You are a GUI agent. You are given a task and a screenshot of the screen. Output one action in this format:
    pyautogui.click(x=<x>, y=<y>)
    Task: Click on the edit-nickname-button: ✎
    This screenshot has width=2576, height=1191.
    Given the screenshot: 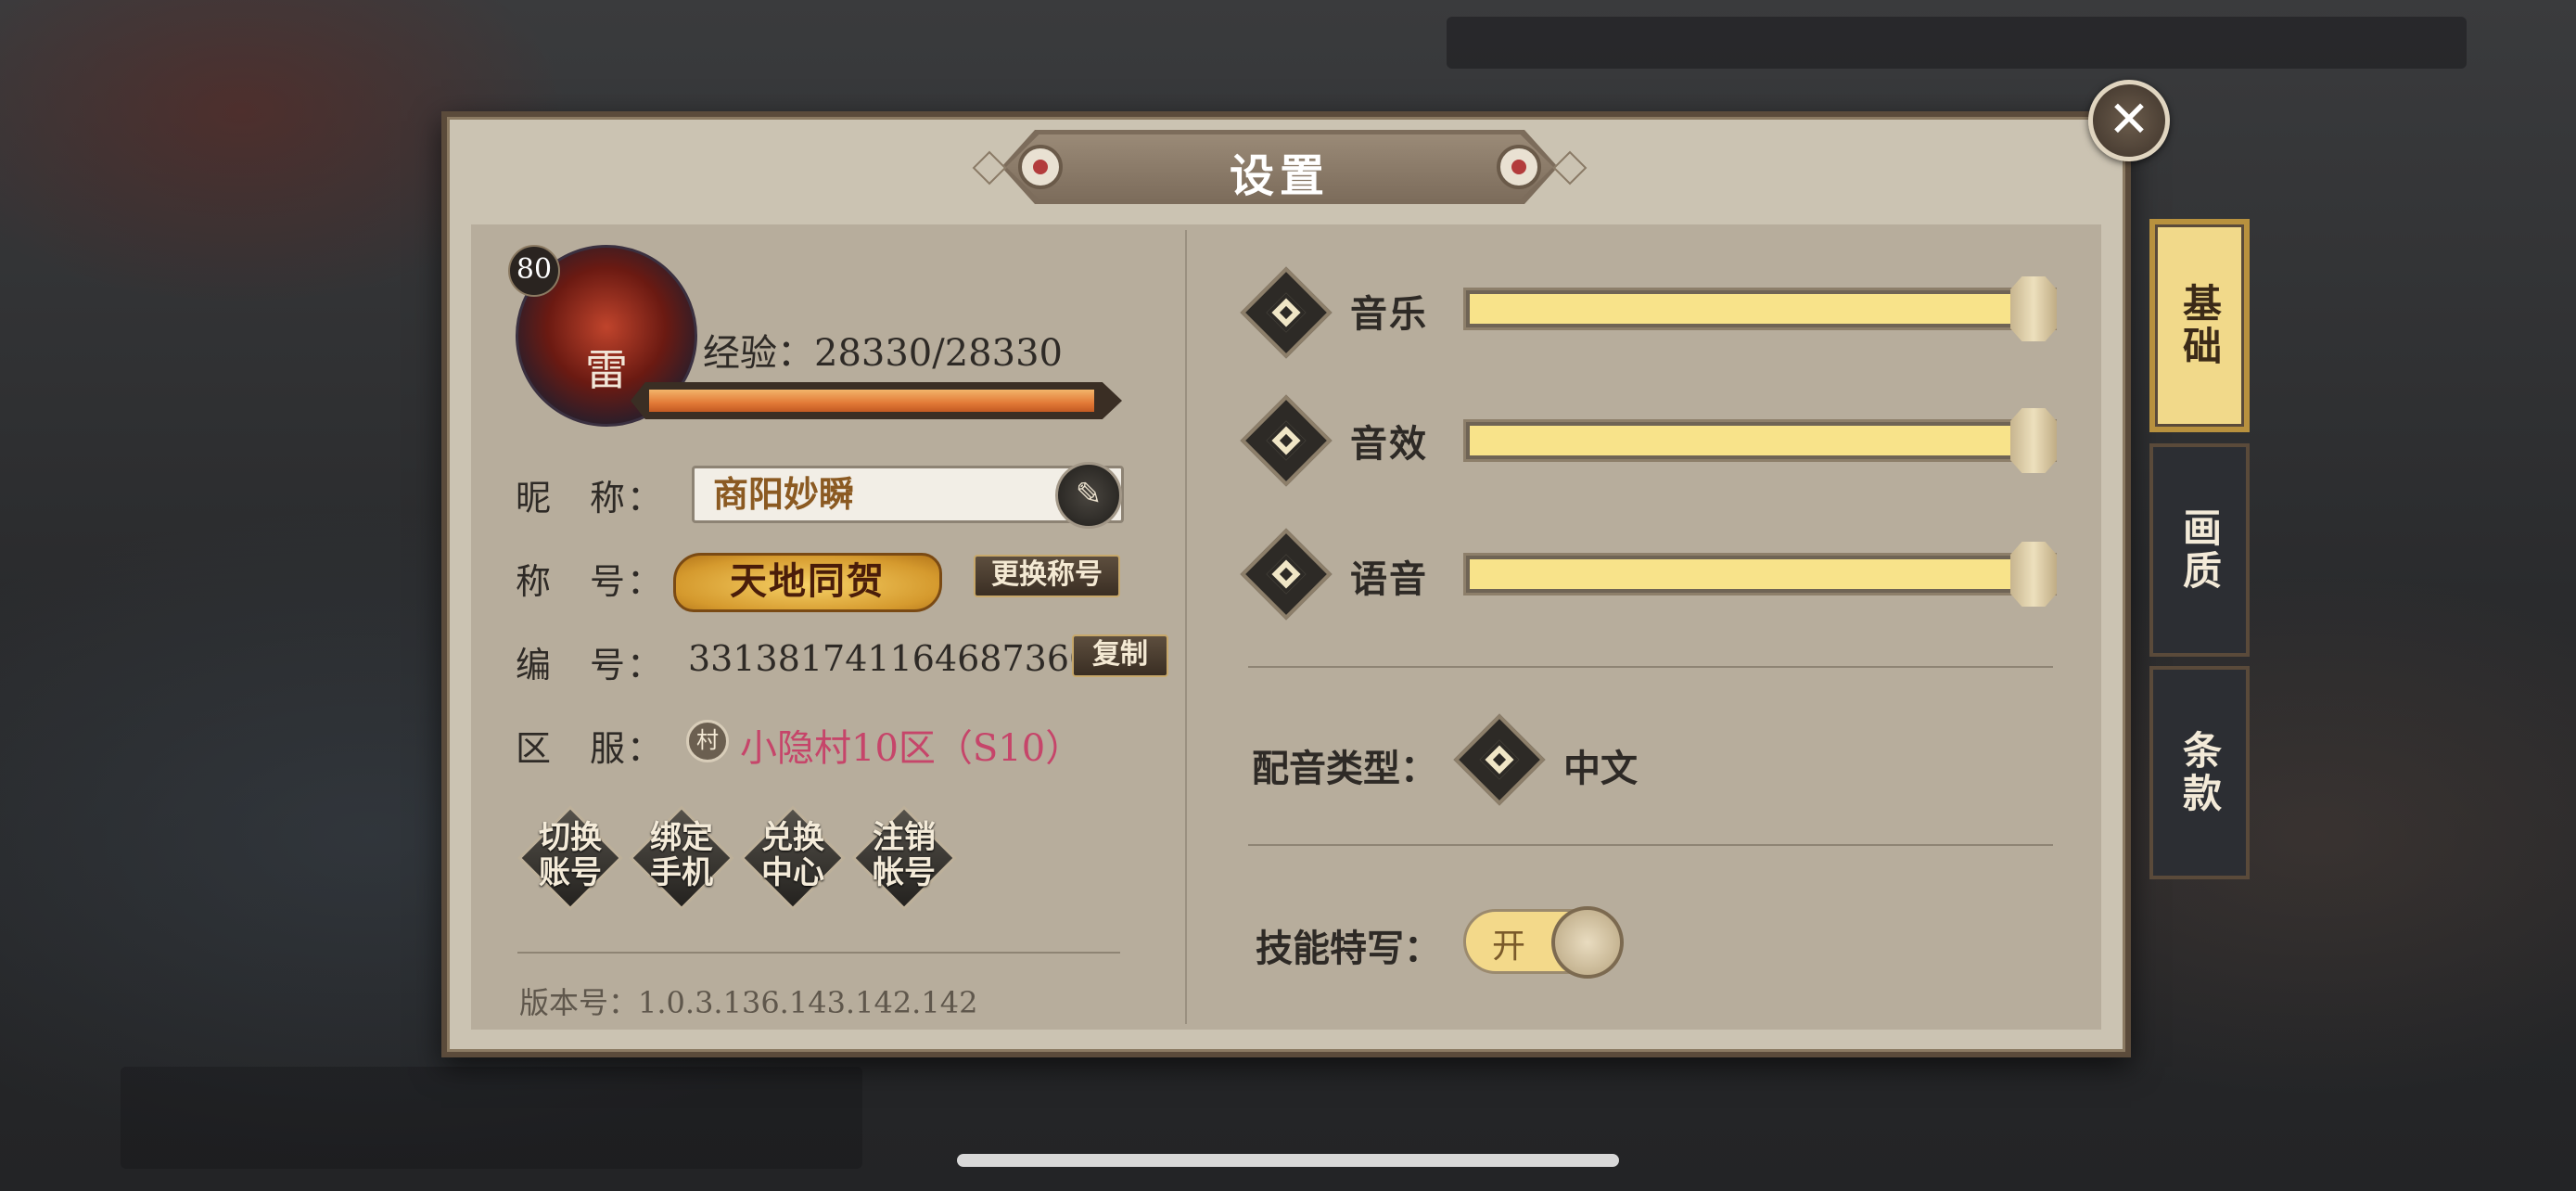 What is the action you would take?
    pyautogui.click(x=1089, y=495)
    